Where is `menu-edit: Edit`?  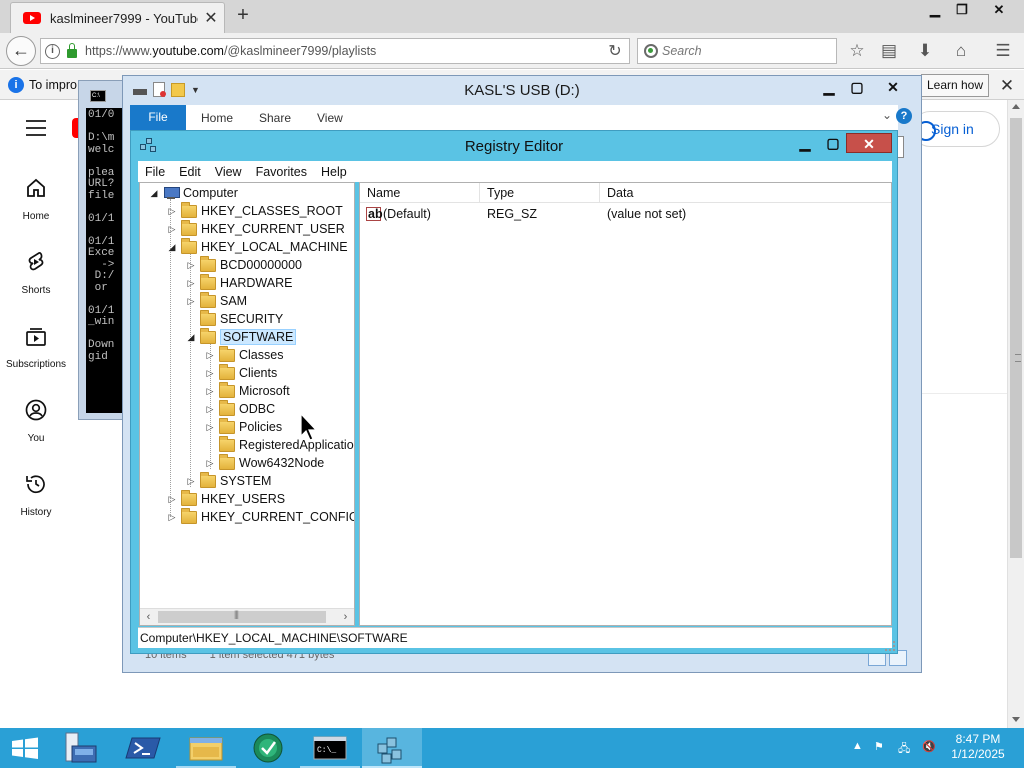 menu-edit: Edit is located at coordinates (190, 172).